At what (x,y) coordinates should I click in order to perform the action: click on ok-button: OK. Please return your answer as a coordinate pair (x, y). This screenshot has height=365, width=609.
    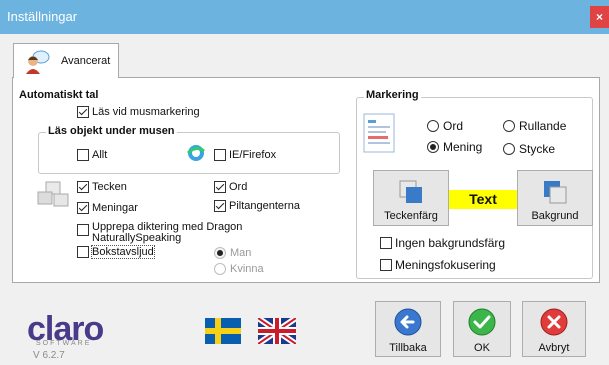
    Looking at the image, I should click on (482, 329).